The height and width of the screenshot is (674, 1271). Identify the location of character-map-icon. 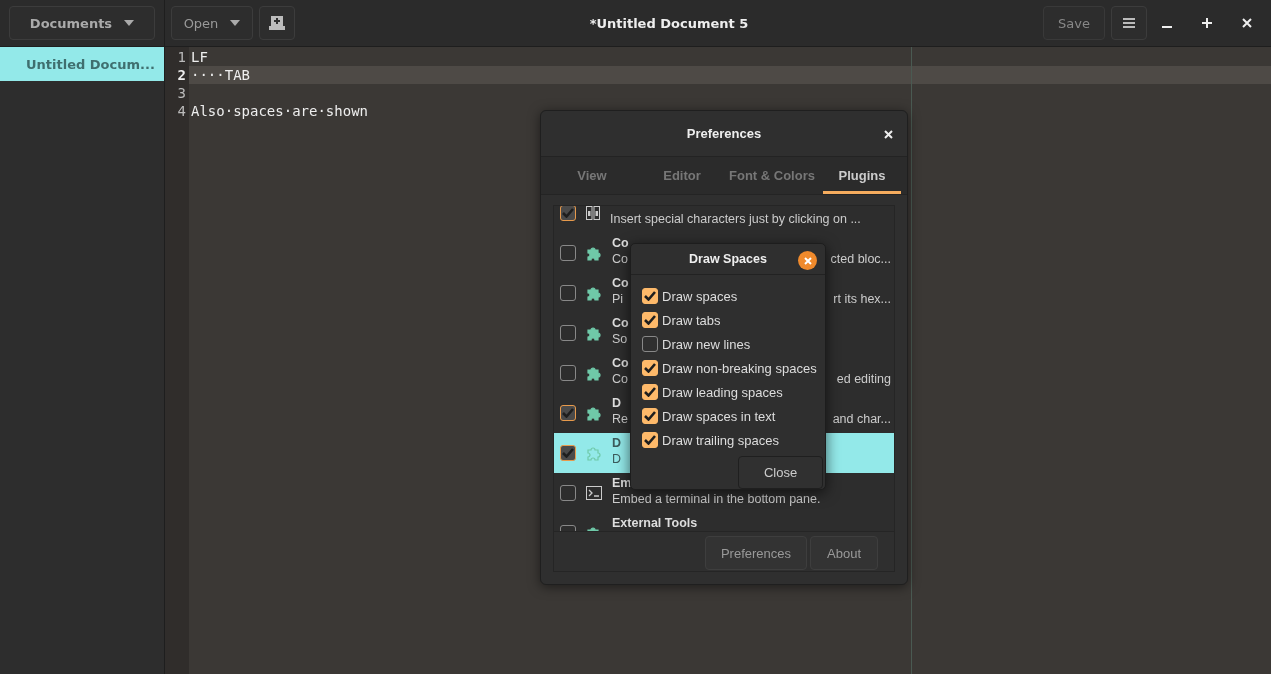
(593, 213).